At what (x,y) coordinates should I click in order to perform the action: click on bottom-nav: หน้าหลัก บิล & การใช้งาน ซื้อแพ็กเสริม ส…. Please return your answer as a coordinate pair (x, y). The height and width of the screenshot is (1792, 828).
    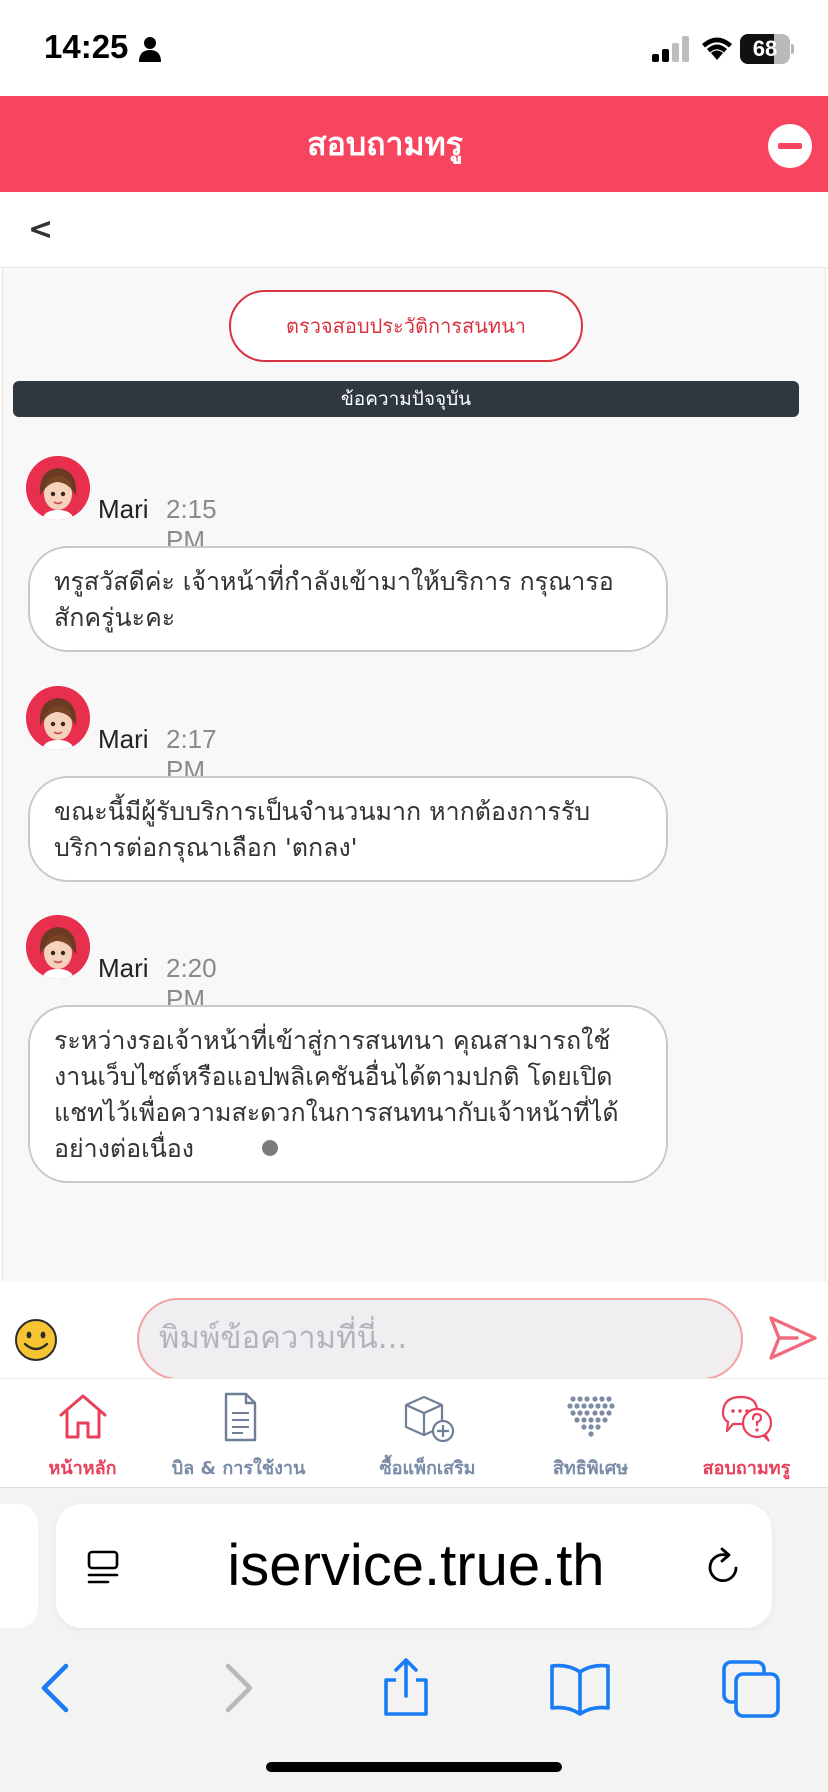
    Looking at the image, I should click on (414, 1433).